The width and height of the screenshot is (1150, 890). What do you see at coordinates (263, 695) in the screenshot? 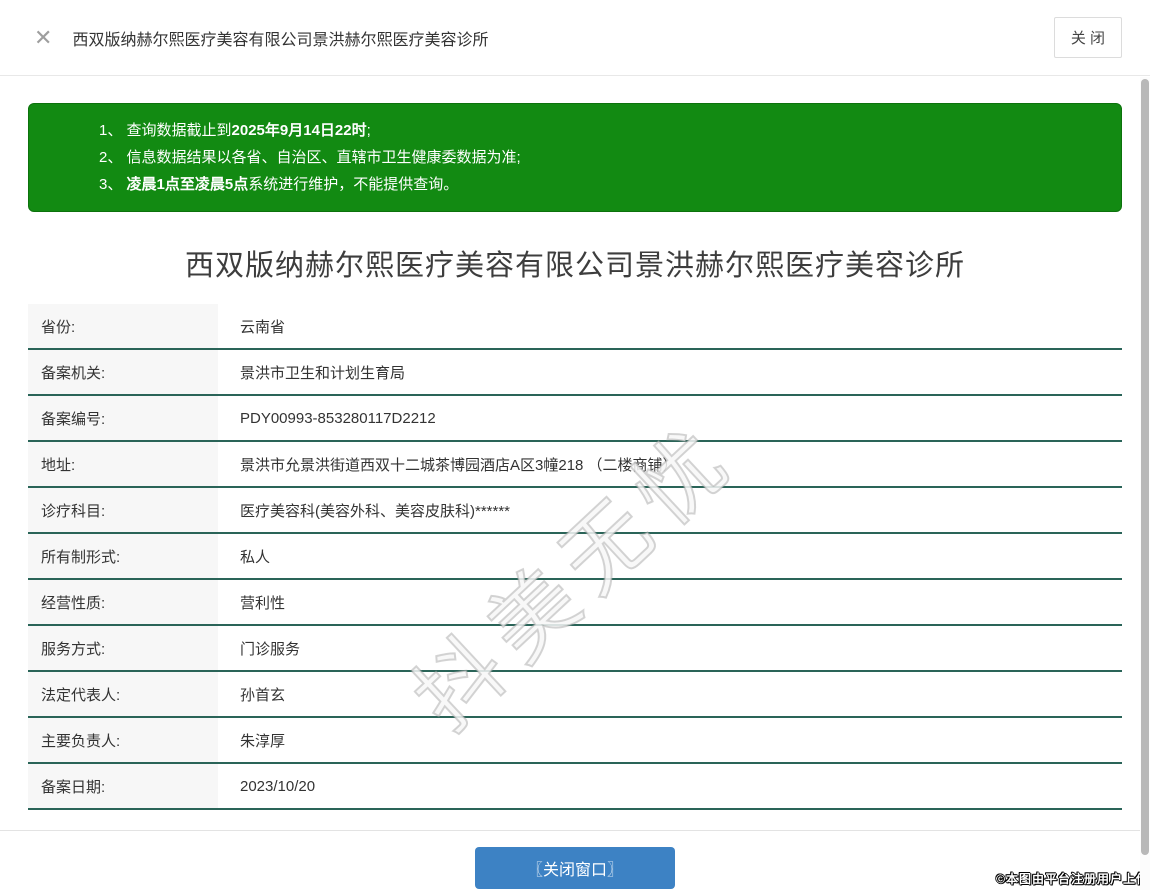
I see `field-value: 孙首玄` at bounding box center [263, 695].